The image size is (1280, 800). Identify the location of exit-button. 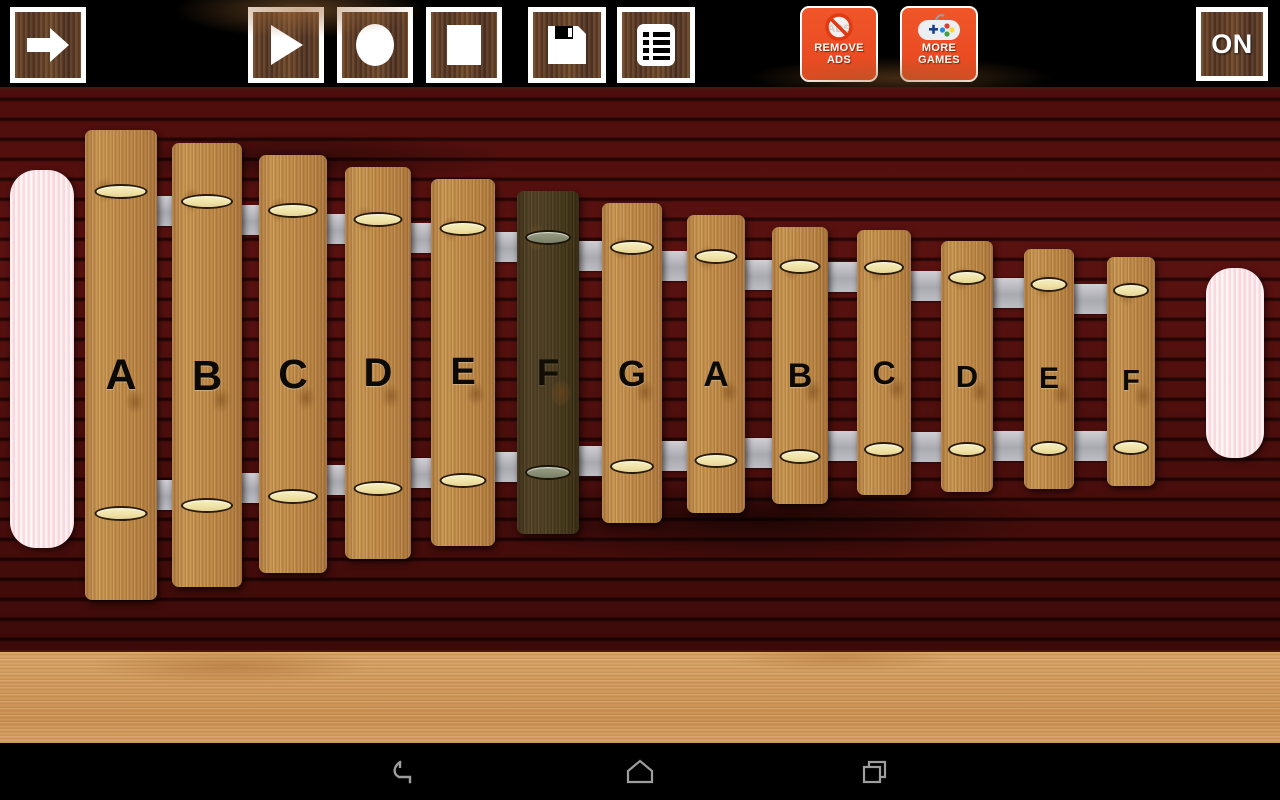
(48, 45).